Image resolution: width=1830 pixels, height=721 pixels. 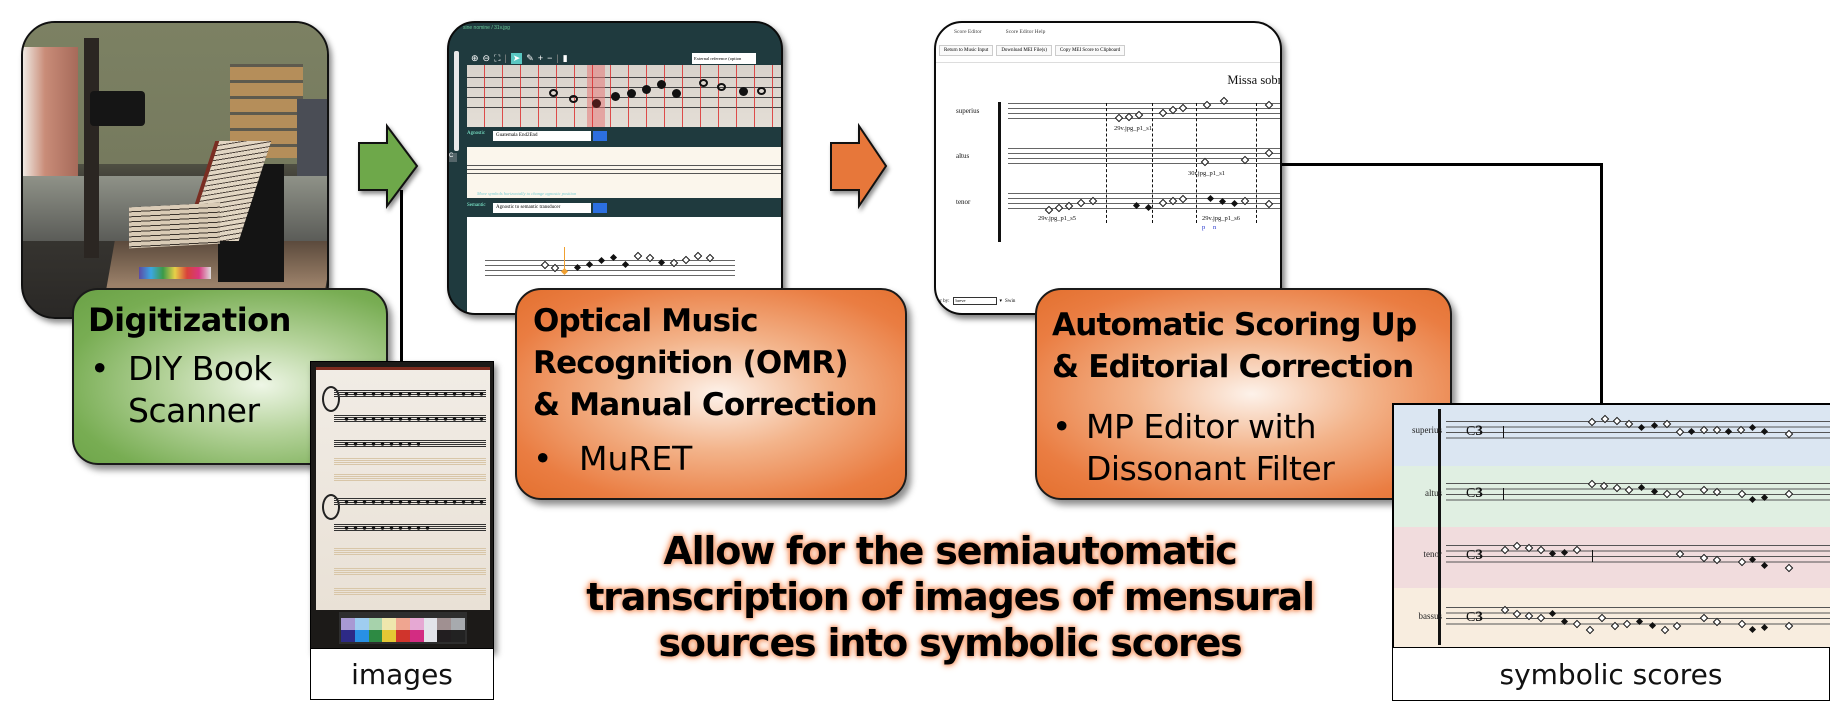 What do you see at coordinates (691, 363) in the screenshot?
I see `omr-title-line: Recognition (OMR)` at bounding box center [691, 363].